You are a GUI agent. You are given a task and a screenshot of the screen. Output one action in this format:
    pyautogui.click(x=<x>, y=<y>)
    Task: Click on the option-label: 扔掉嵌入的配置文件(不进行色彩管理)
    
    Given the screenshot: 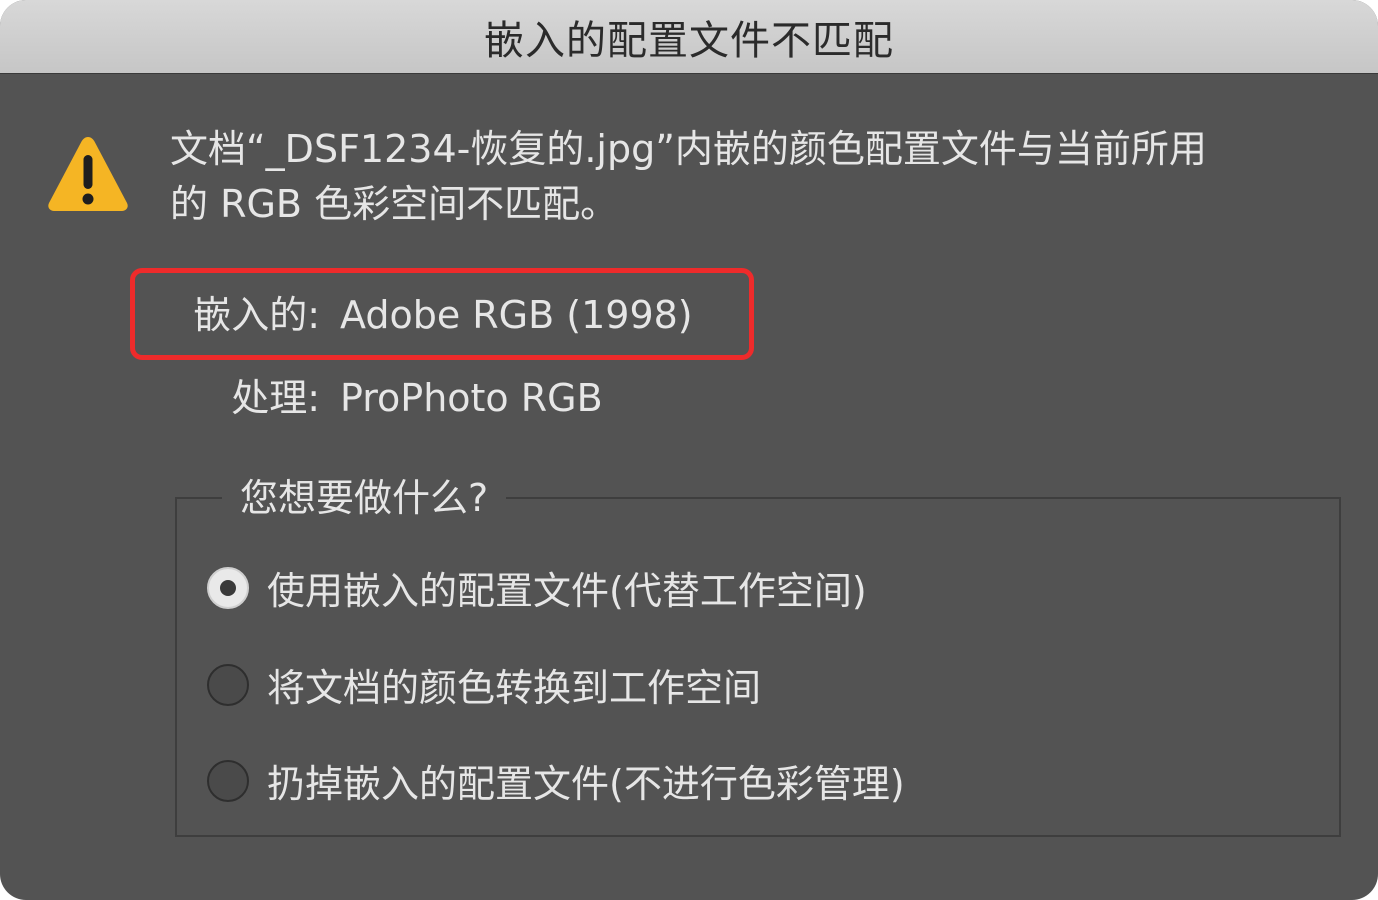 What is the action you would take?
    pyautogui.click(x=586, y=784)
    